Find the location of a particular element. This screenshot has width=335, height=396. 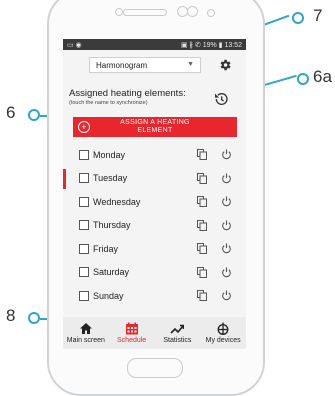

home-hardware-button is located at coordinates (155, 368).